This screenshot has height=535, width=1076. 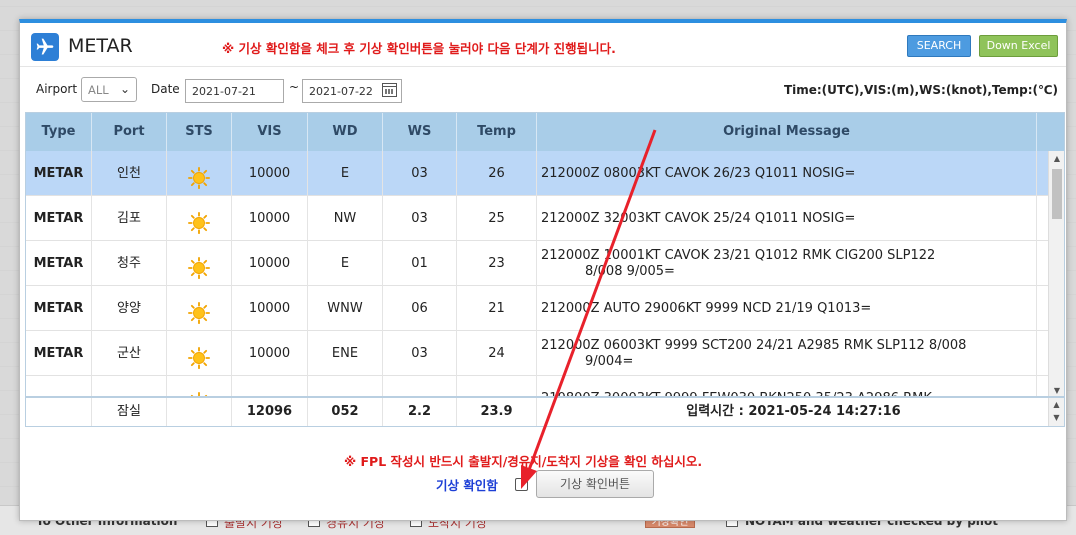 I want to click on cell-wd: WNW, so click(x=345, y=308).